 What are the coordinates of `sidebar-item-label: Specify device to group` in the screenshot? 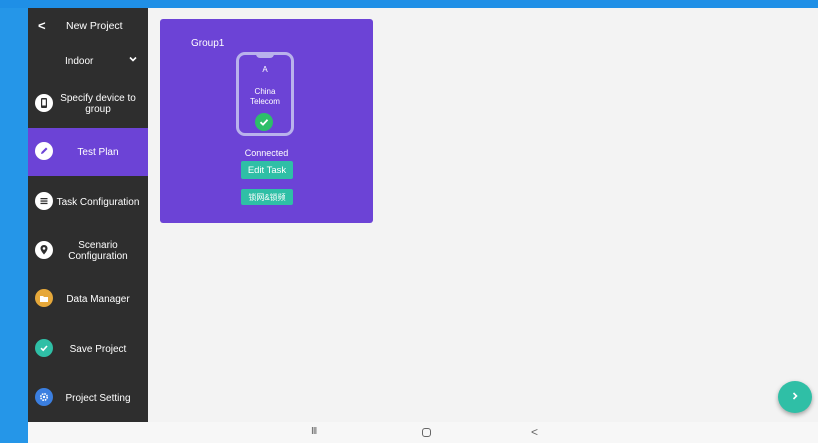 It's located at (98, 104).